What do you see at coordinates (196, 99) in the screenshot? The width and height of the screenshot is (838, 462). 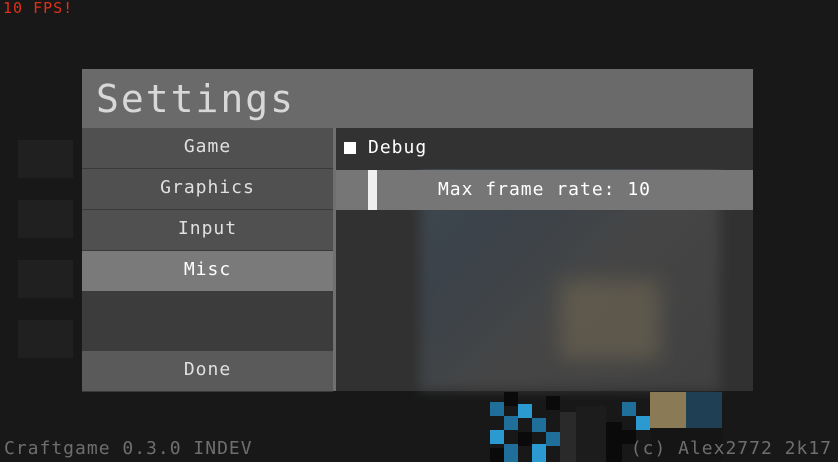 I see `dialog-title: Settings` at bounding box center [196, 99].